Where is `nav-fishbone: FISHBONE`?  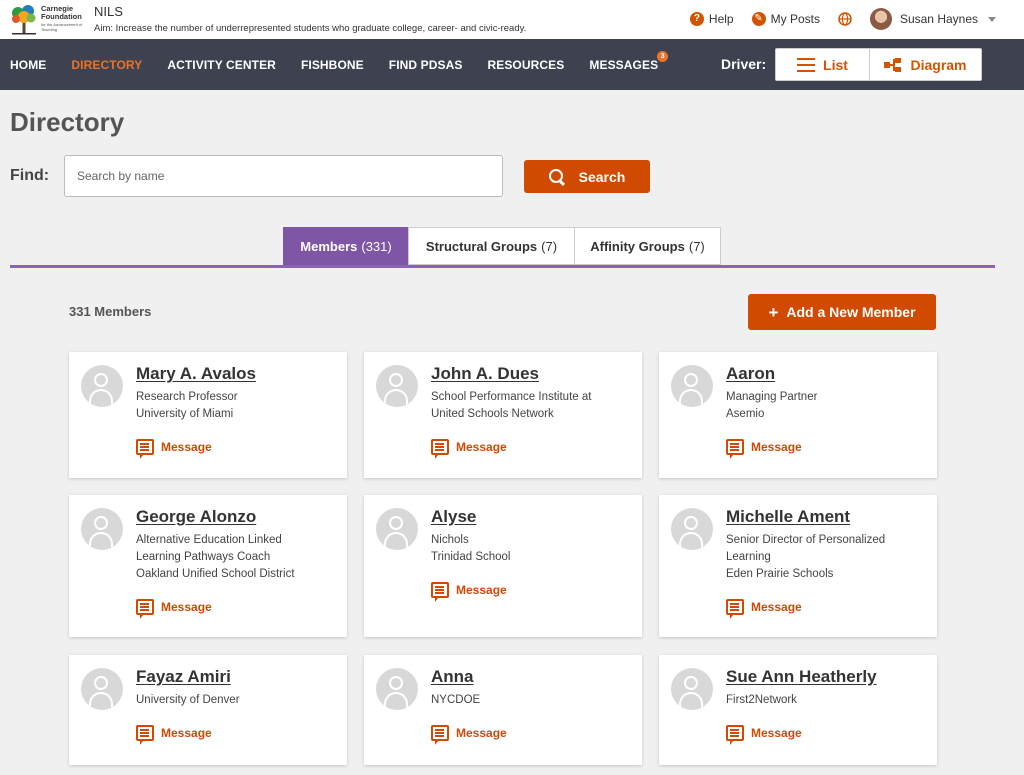 nav-fishbone: FISHBONE is located at coordinates (332, 65).